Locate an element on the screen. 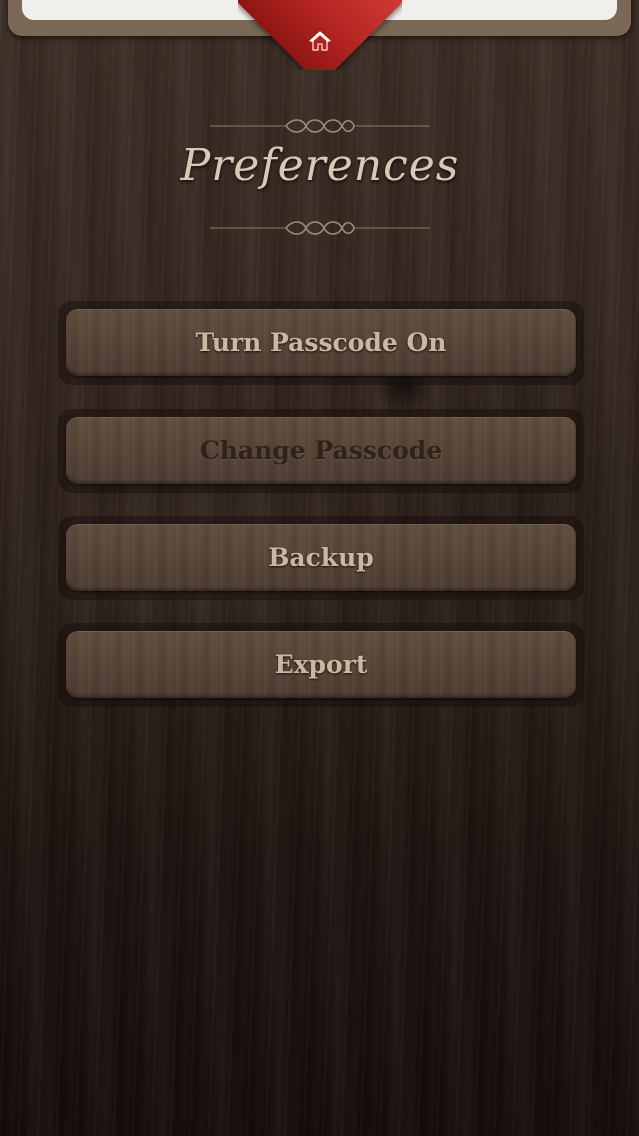  export-wrap: Export is located at coordinates (321, 665).